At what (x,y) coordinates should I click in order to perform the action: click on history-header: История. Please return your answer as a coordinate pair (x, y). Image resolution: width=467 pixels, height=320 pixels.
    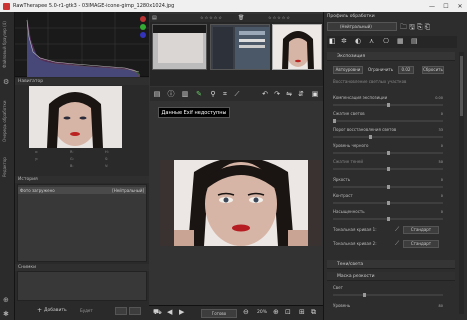
    Looking at the image, I should click on (82, 179).